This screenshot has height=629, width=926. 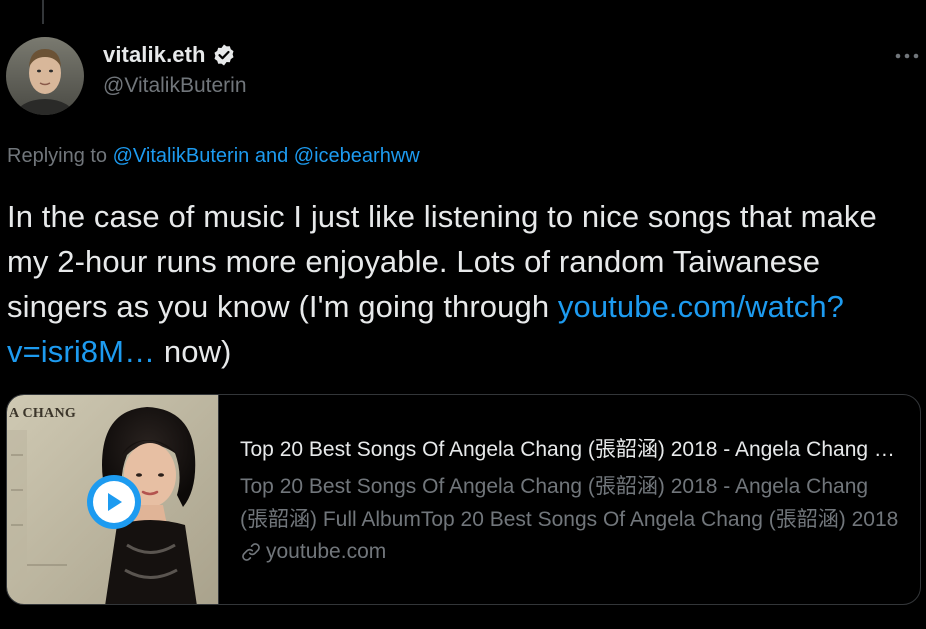 What do you see at coordinates (357, 156) in the screenshot?
I see `reply-mention-icebearhww: @icebearhww` at bounding box center [357, 156].